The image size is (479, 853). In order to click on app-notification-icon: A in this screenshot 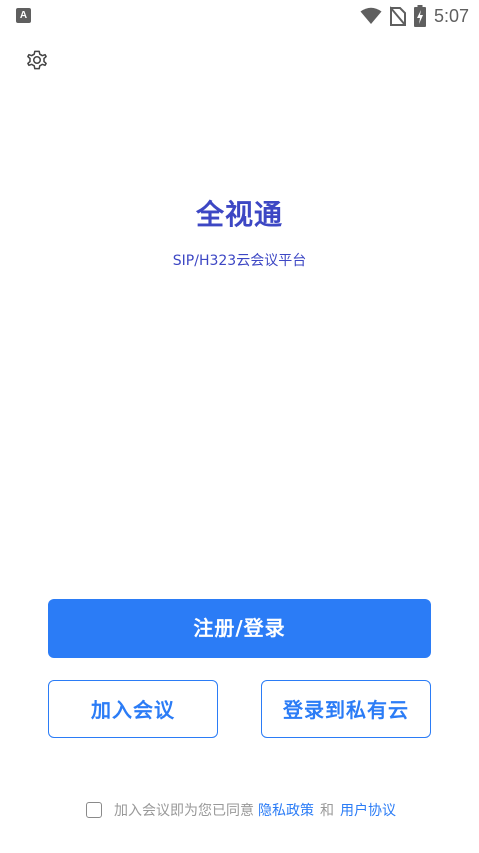, I will do `click(23, 15)`.